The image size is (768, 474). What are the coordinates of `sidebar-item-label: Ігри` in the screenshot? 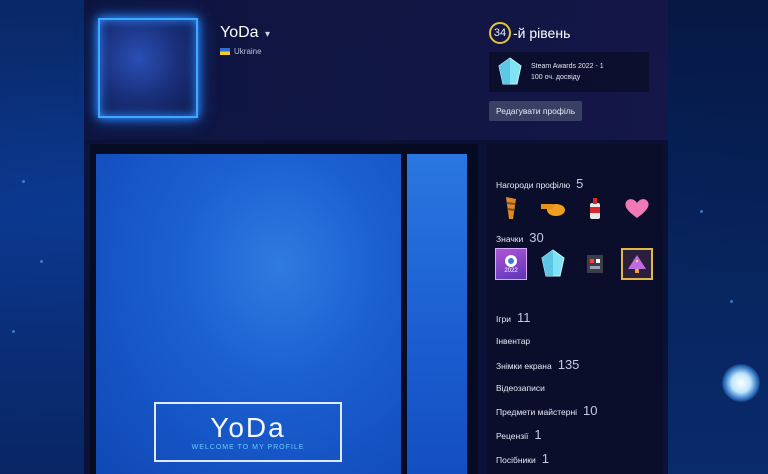 It's located at (503, 319).